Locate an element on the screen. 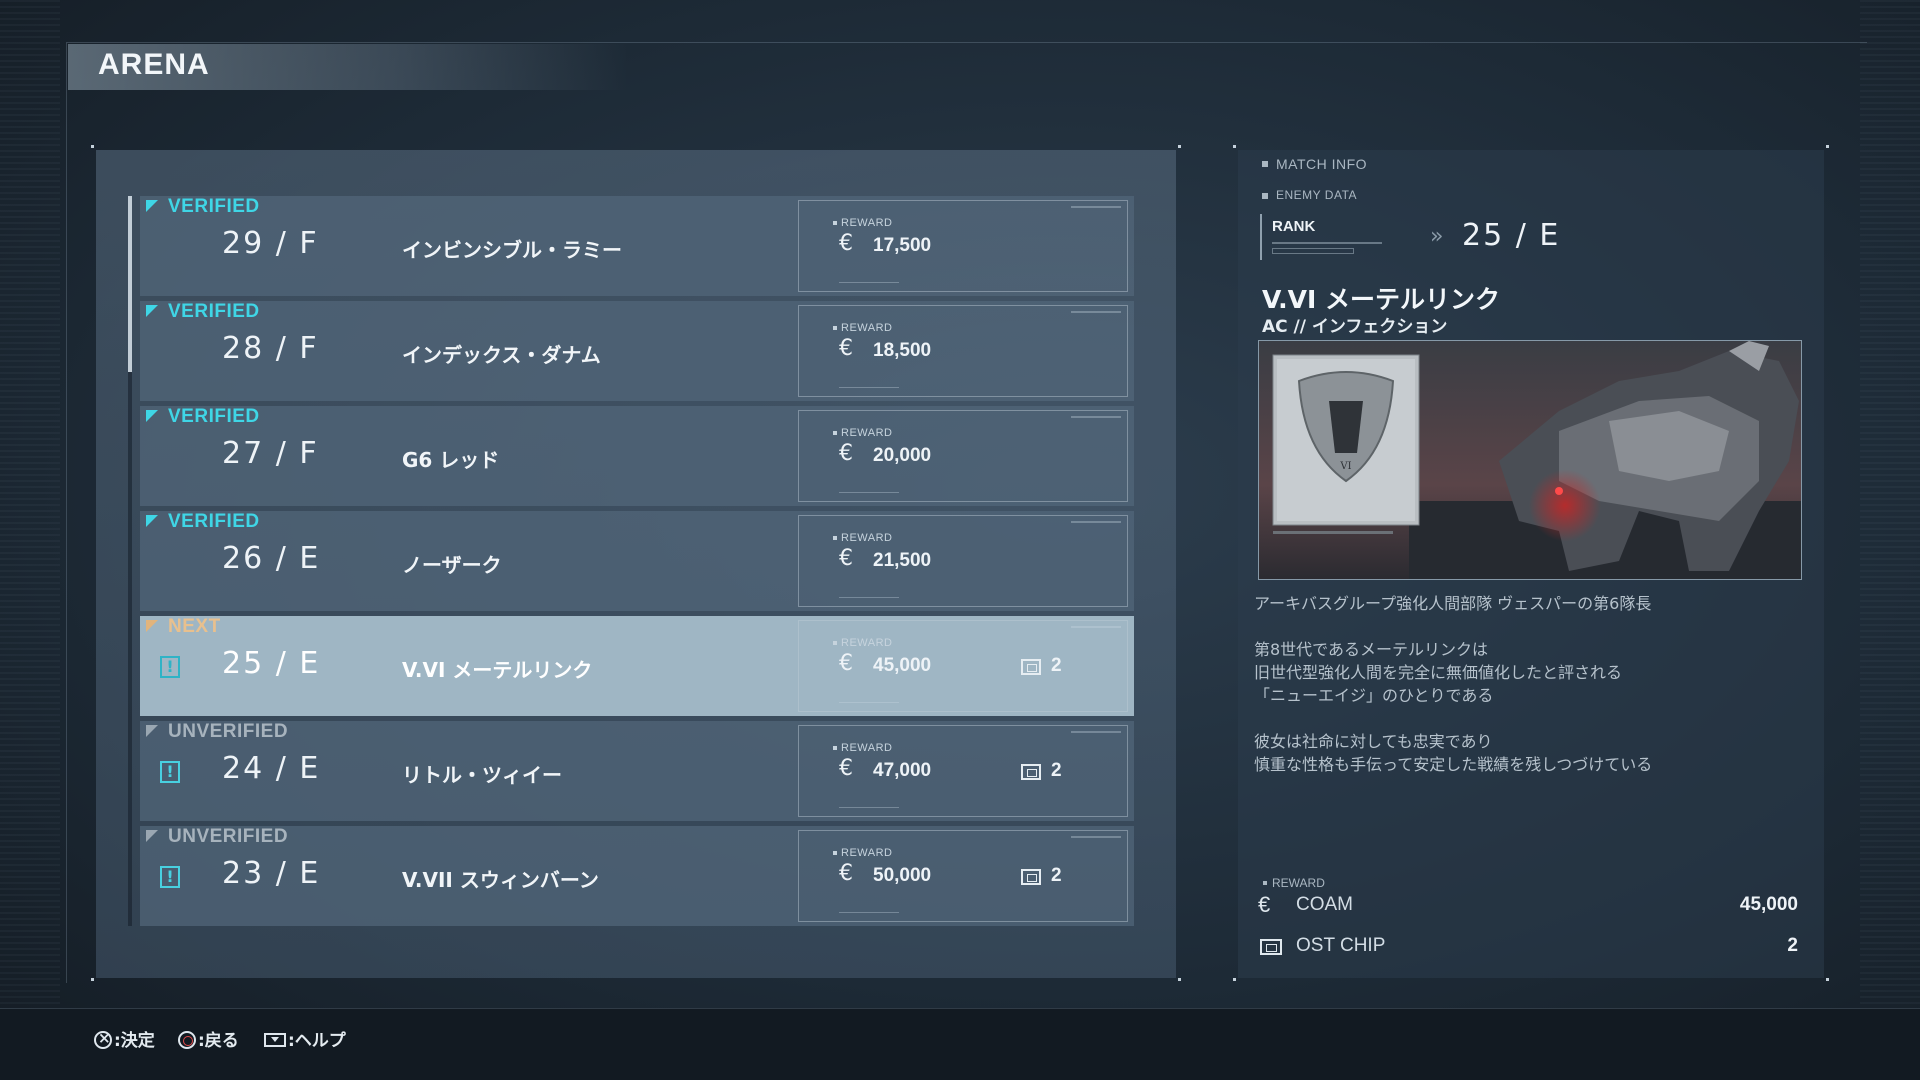 The height and width of the screenshot is (1080, 1920). help-hint: :ヘルプ is located at coordinates (305, 1038).